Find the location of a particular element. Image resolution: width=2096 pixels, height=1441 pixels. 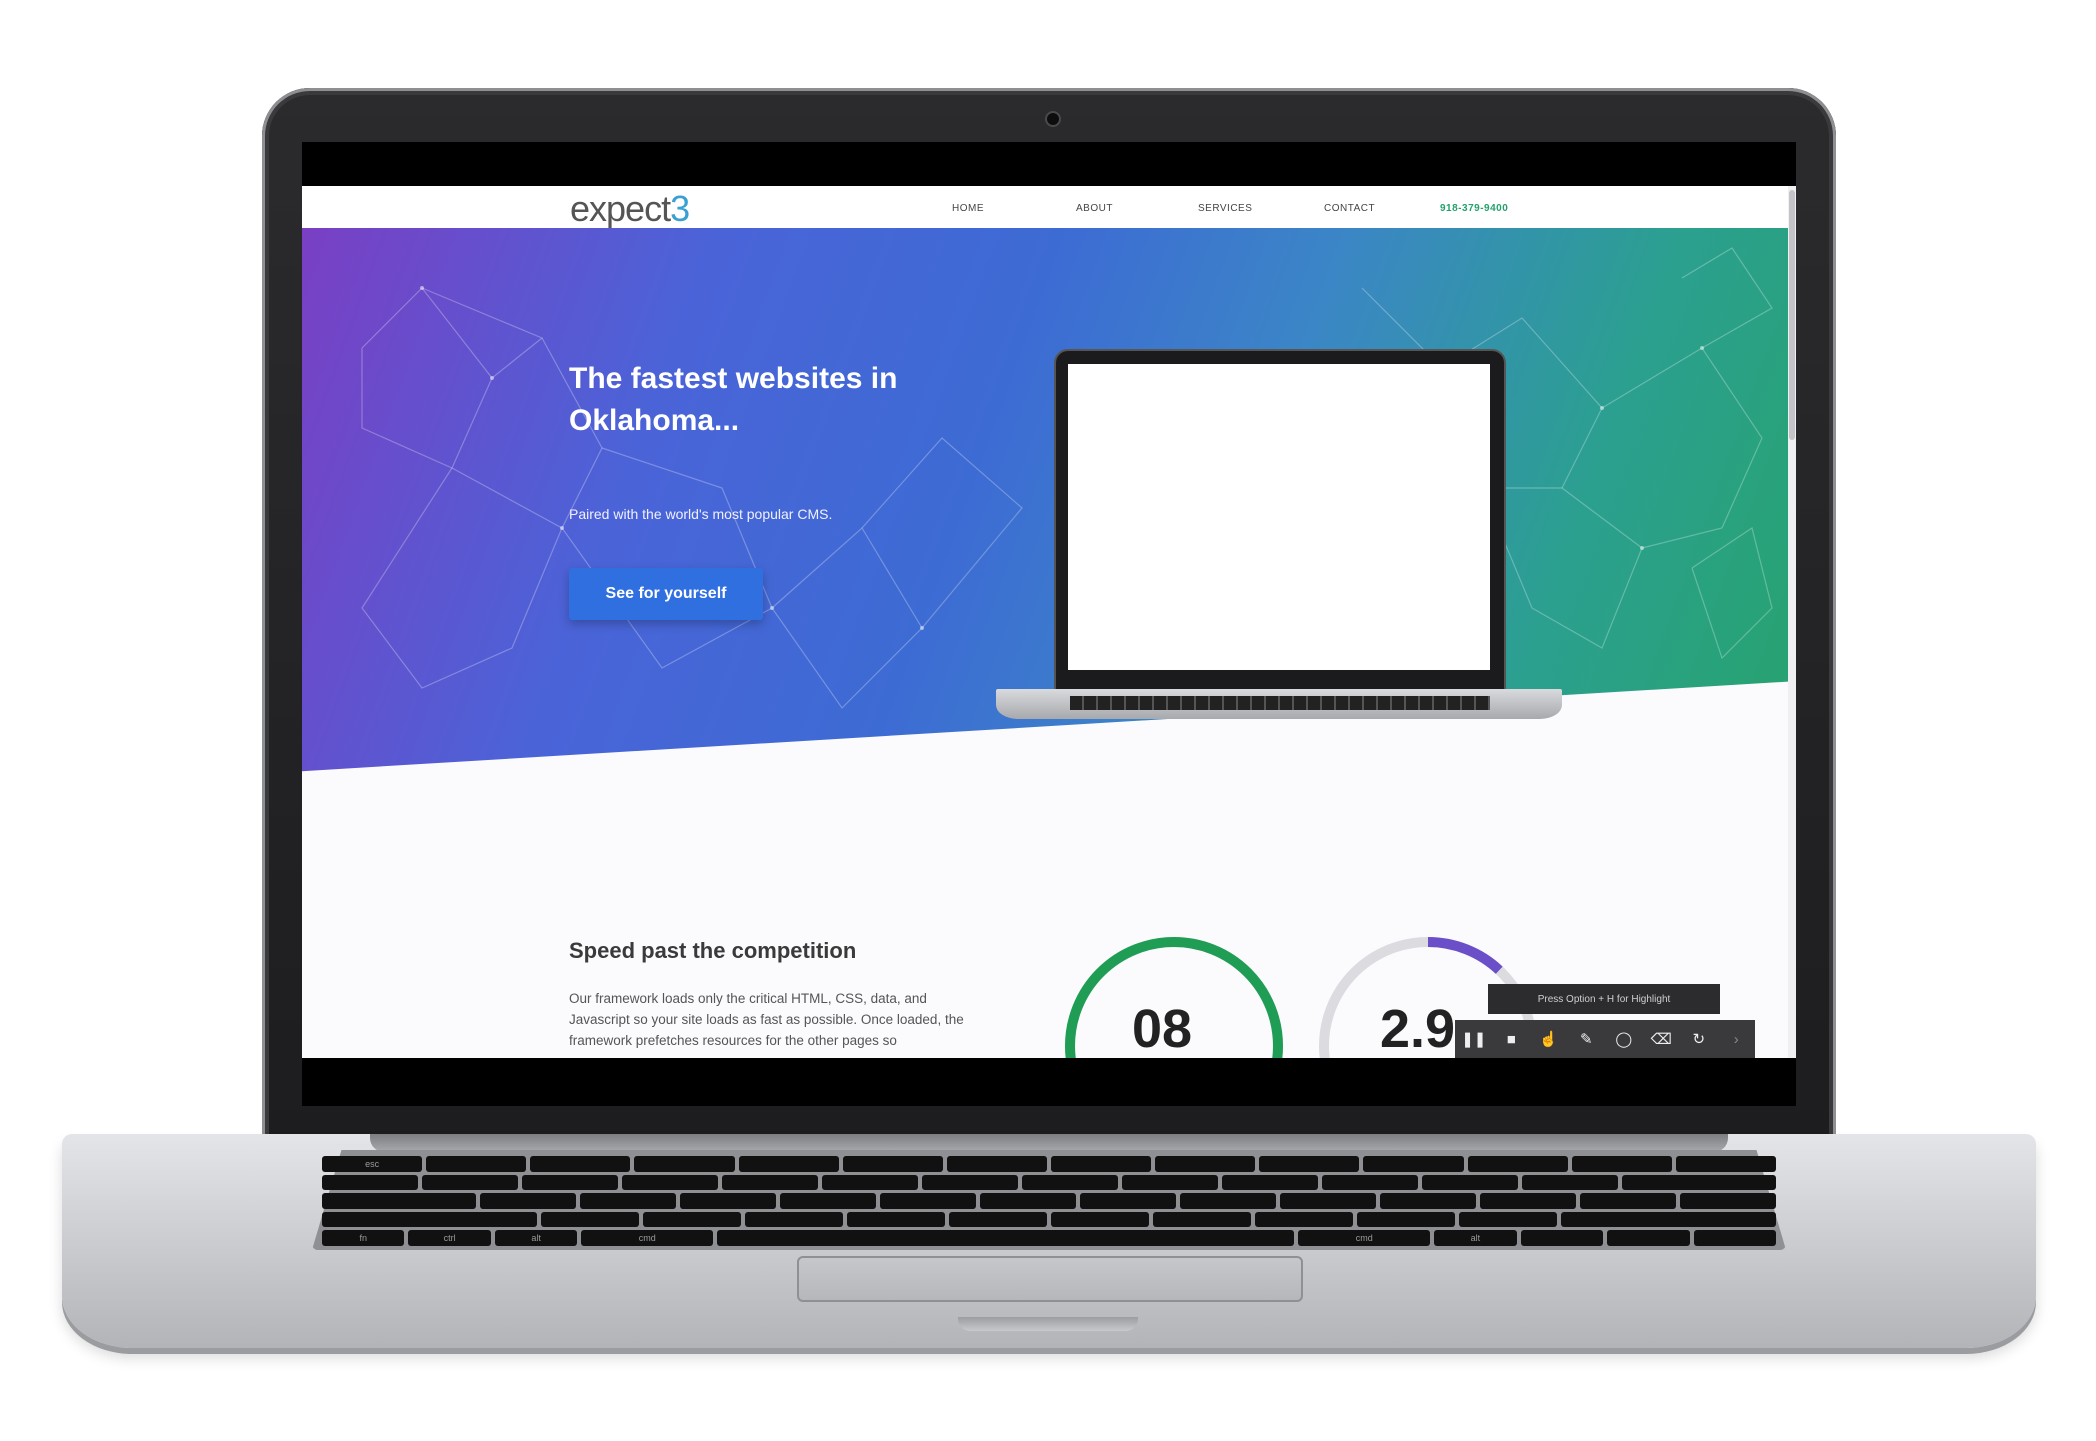

key-cmd-right: cmd is located at coordinates (1364, 1238).